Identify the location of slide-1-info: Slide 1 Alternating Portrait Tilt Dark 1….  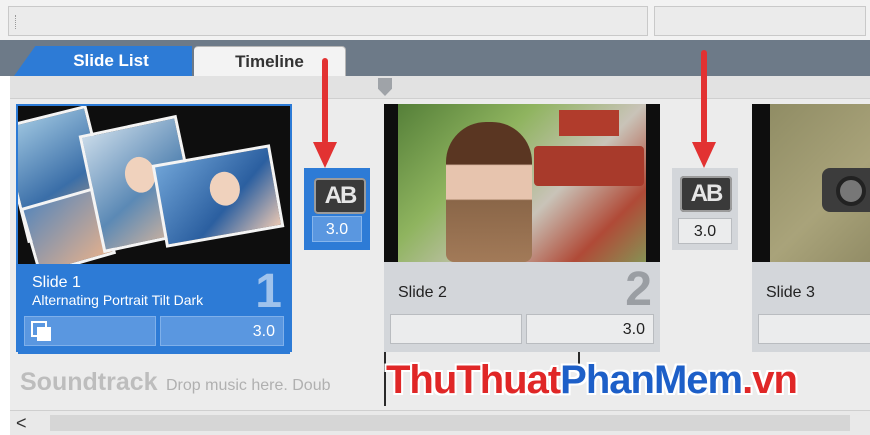
(154, 309).